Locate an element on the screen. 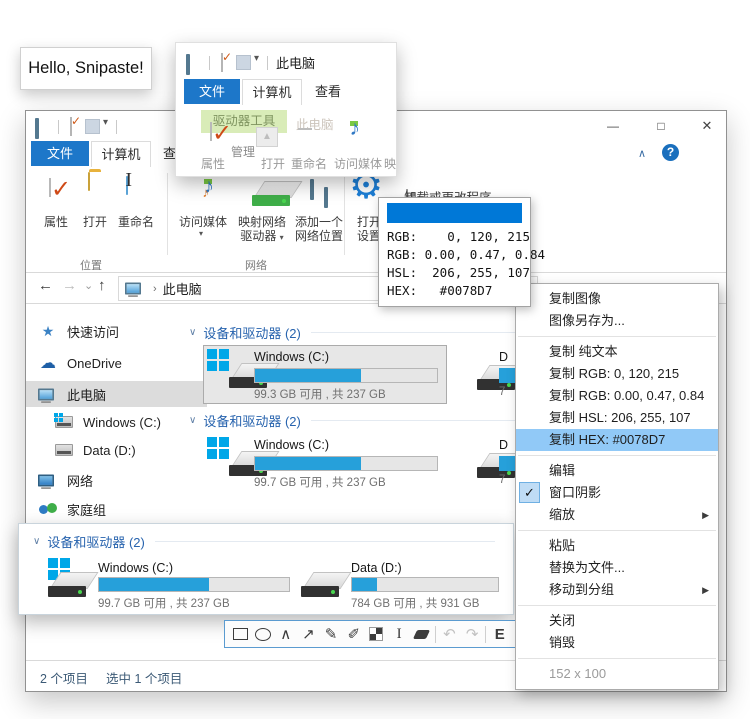 The height and width of the screenshot is (719, 750). menu-item-destroy: 销毁 is located at coordinates (617, 643).